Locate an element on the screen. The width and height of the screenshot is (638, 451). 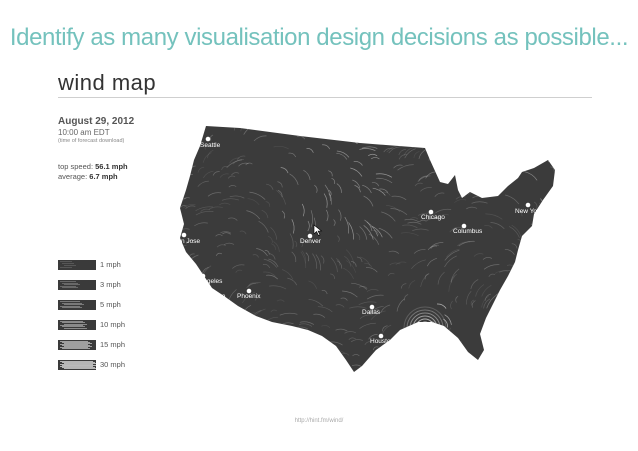
storm-swirl is located at coordinates (425, 328).